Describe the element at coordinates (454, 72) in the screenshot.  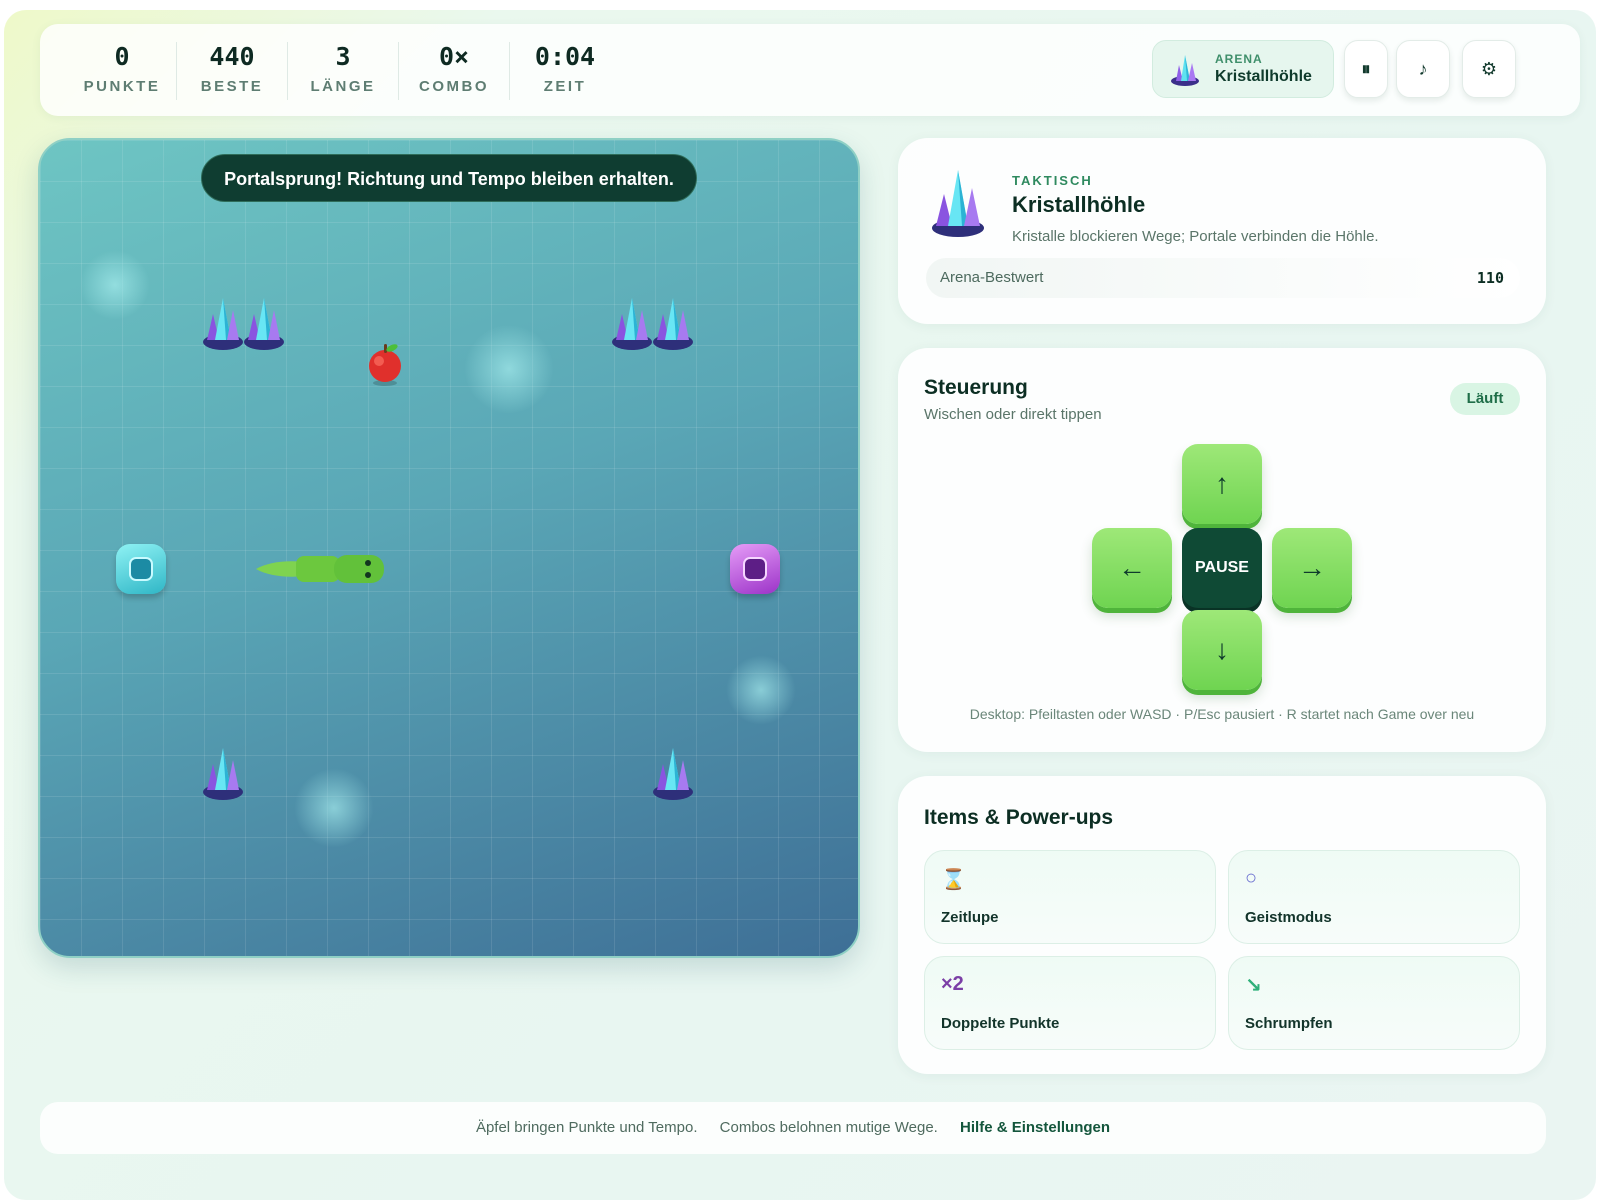
I see `stat-combo: 0× COMBO` at that location.